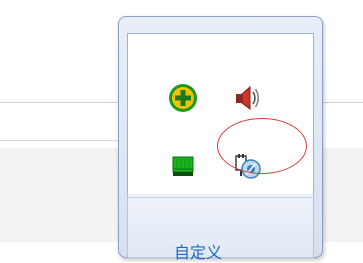 Image resolution: width=363 pixels, height=263 pixels. I want to click on background-divider-top, so click(59, 102).